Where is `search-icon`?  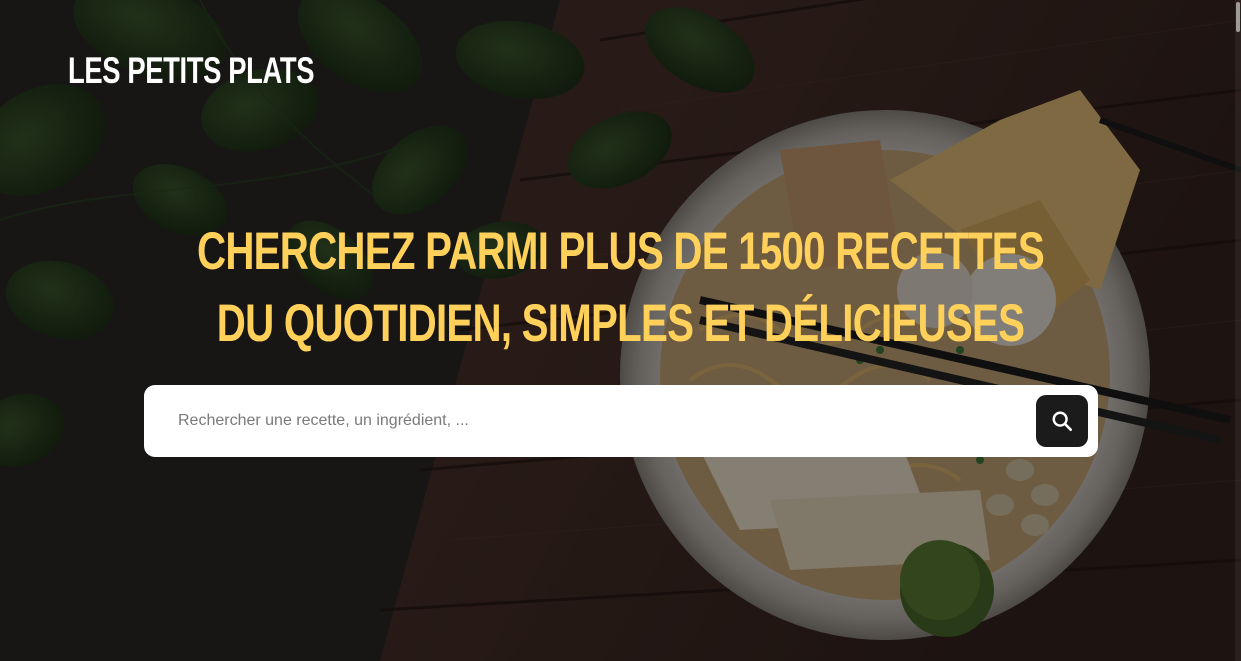 search-icon is located at coordinates (1062, 421).